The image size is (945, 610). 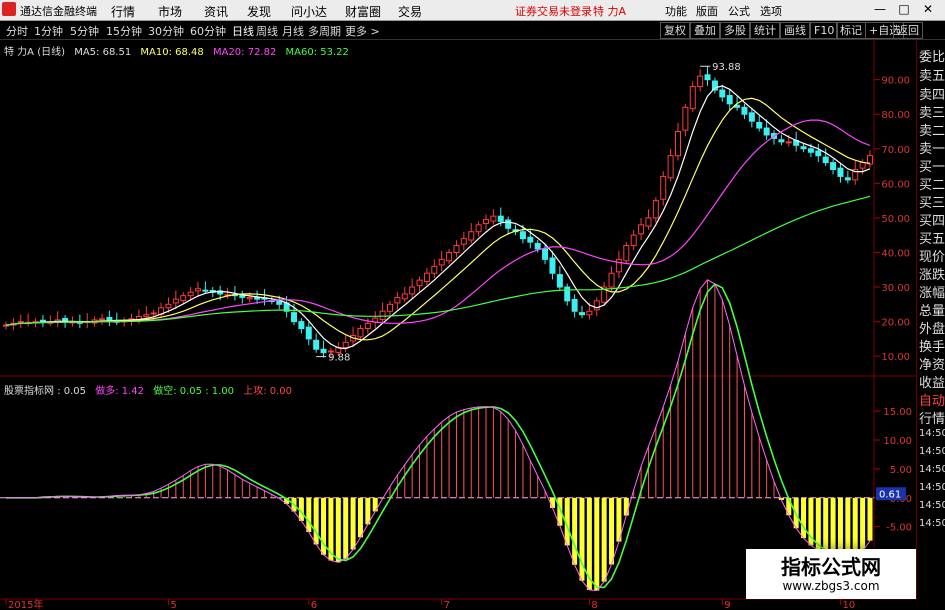 What do you see at coordinates (124, 31) in the screenshot?
I see `period-15min: 15分钟` at bounding box center [124, 31].